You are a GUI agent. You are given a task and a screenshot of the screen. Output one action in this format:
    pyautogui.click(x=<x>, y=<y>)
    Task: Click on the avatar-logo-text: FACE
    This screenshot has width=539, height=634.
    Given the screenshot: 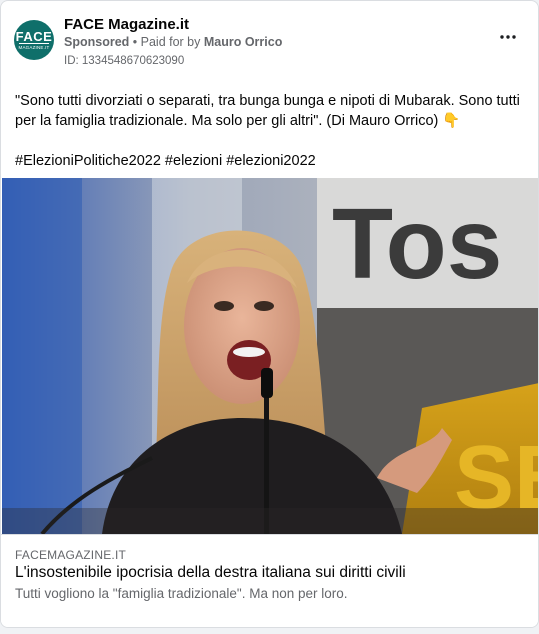 What is the action you would take?
    pyautogui.click(x=34, y=36)
    